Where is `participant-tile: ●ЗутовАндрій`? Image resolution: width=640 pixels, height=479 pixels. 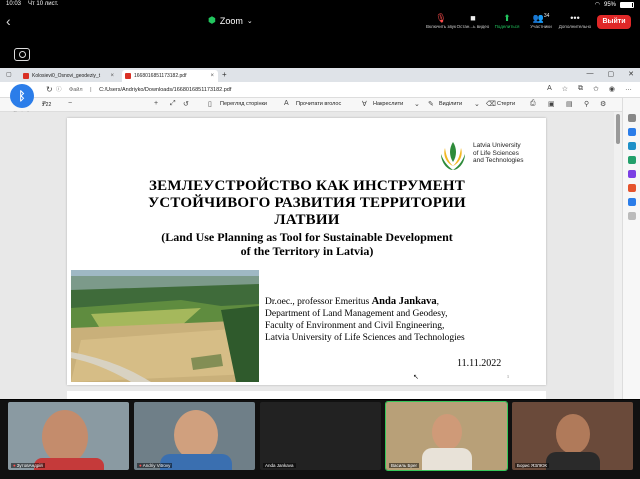
participant-tile: ●ЗутовАндрій is located at coordinates (68, 436).